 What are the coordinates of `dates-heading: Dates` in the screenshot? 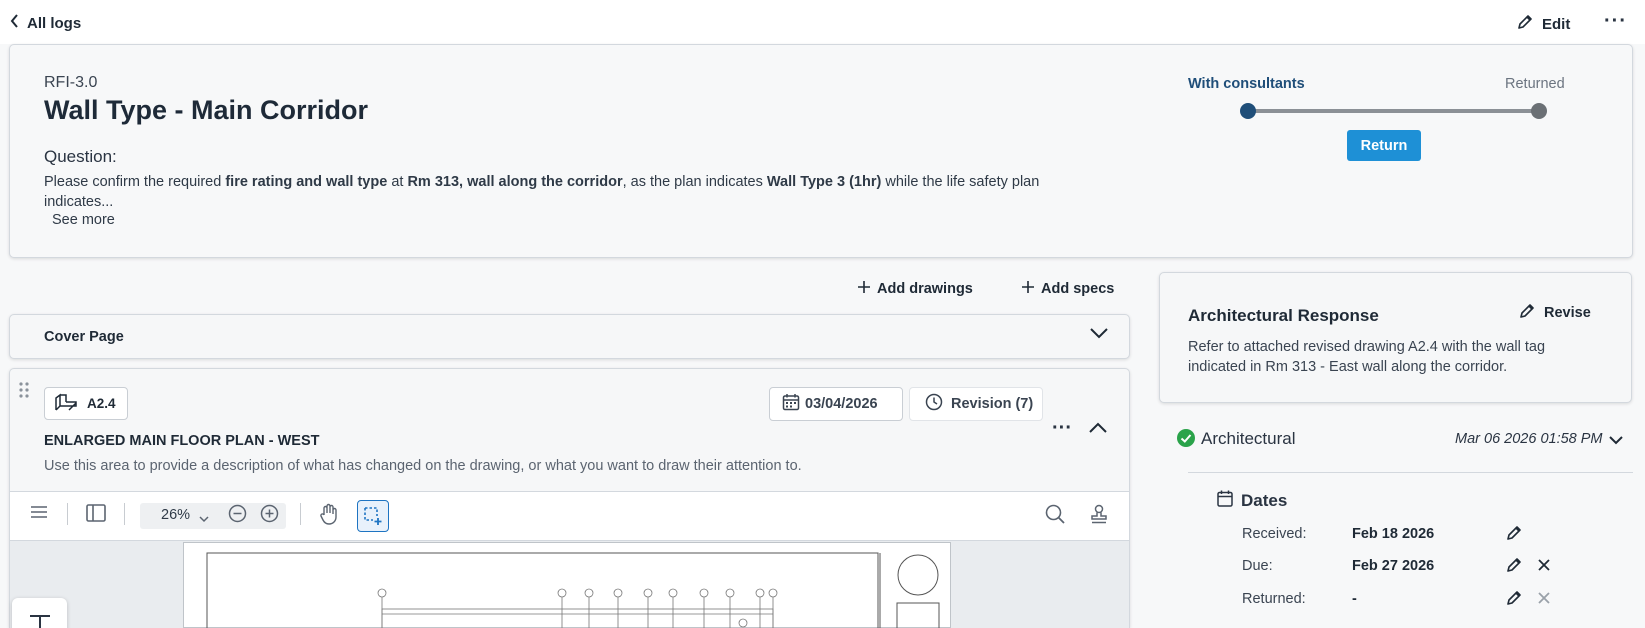 It's located at (1252, 501).